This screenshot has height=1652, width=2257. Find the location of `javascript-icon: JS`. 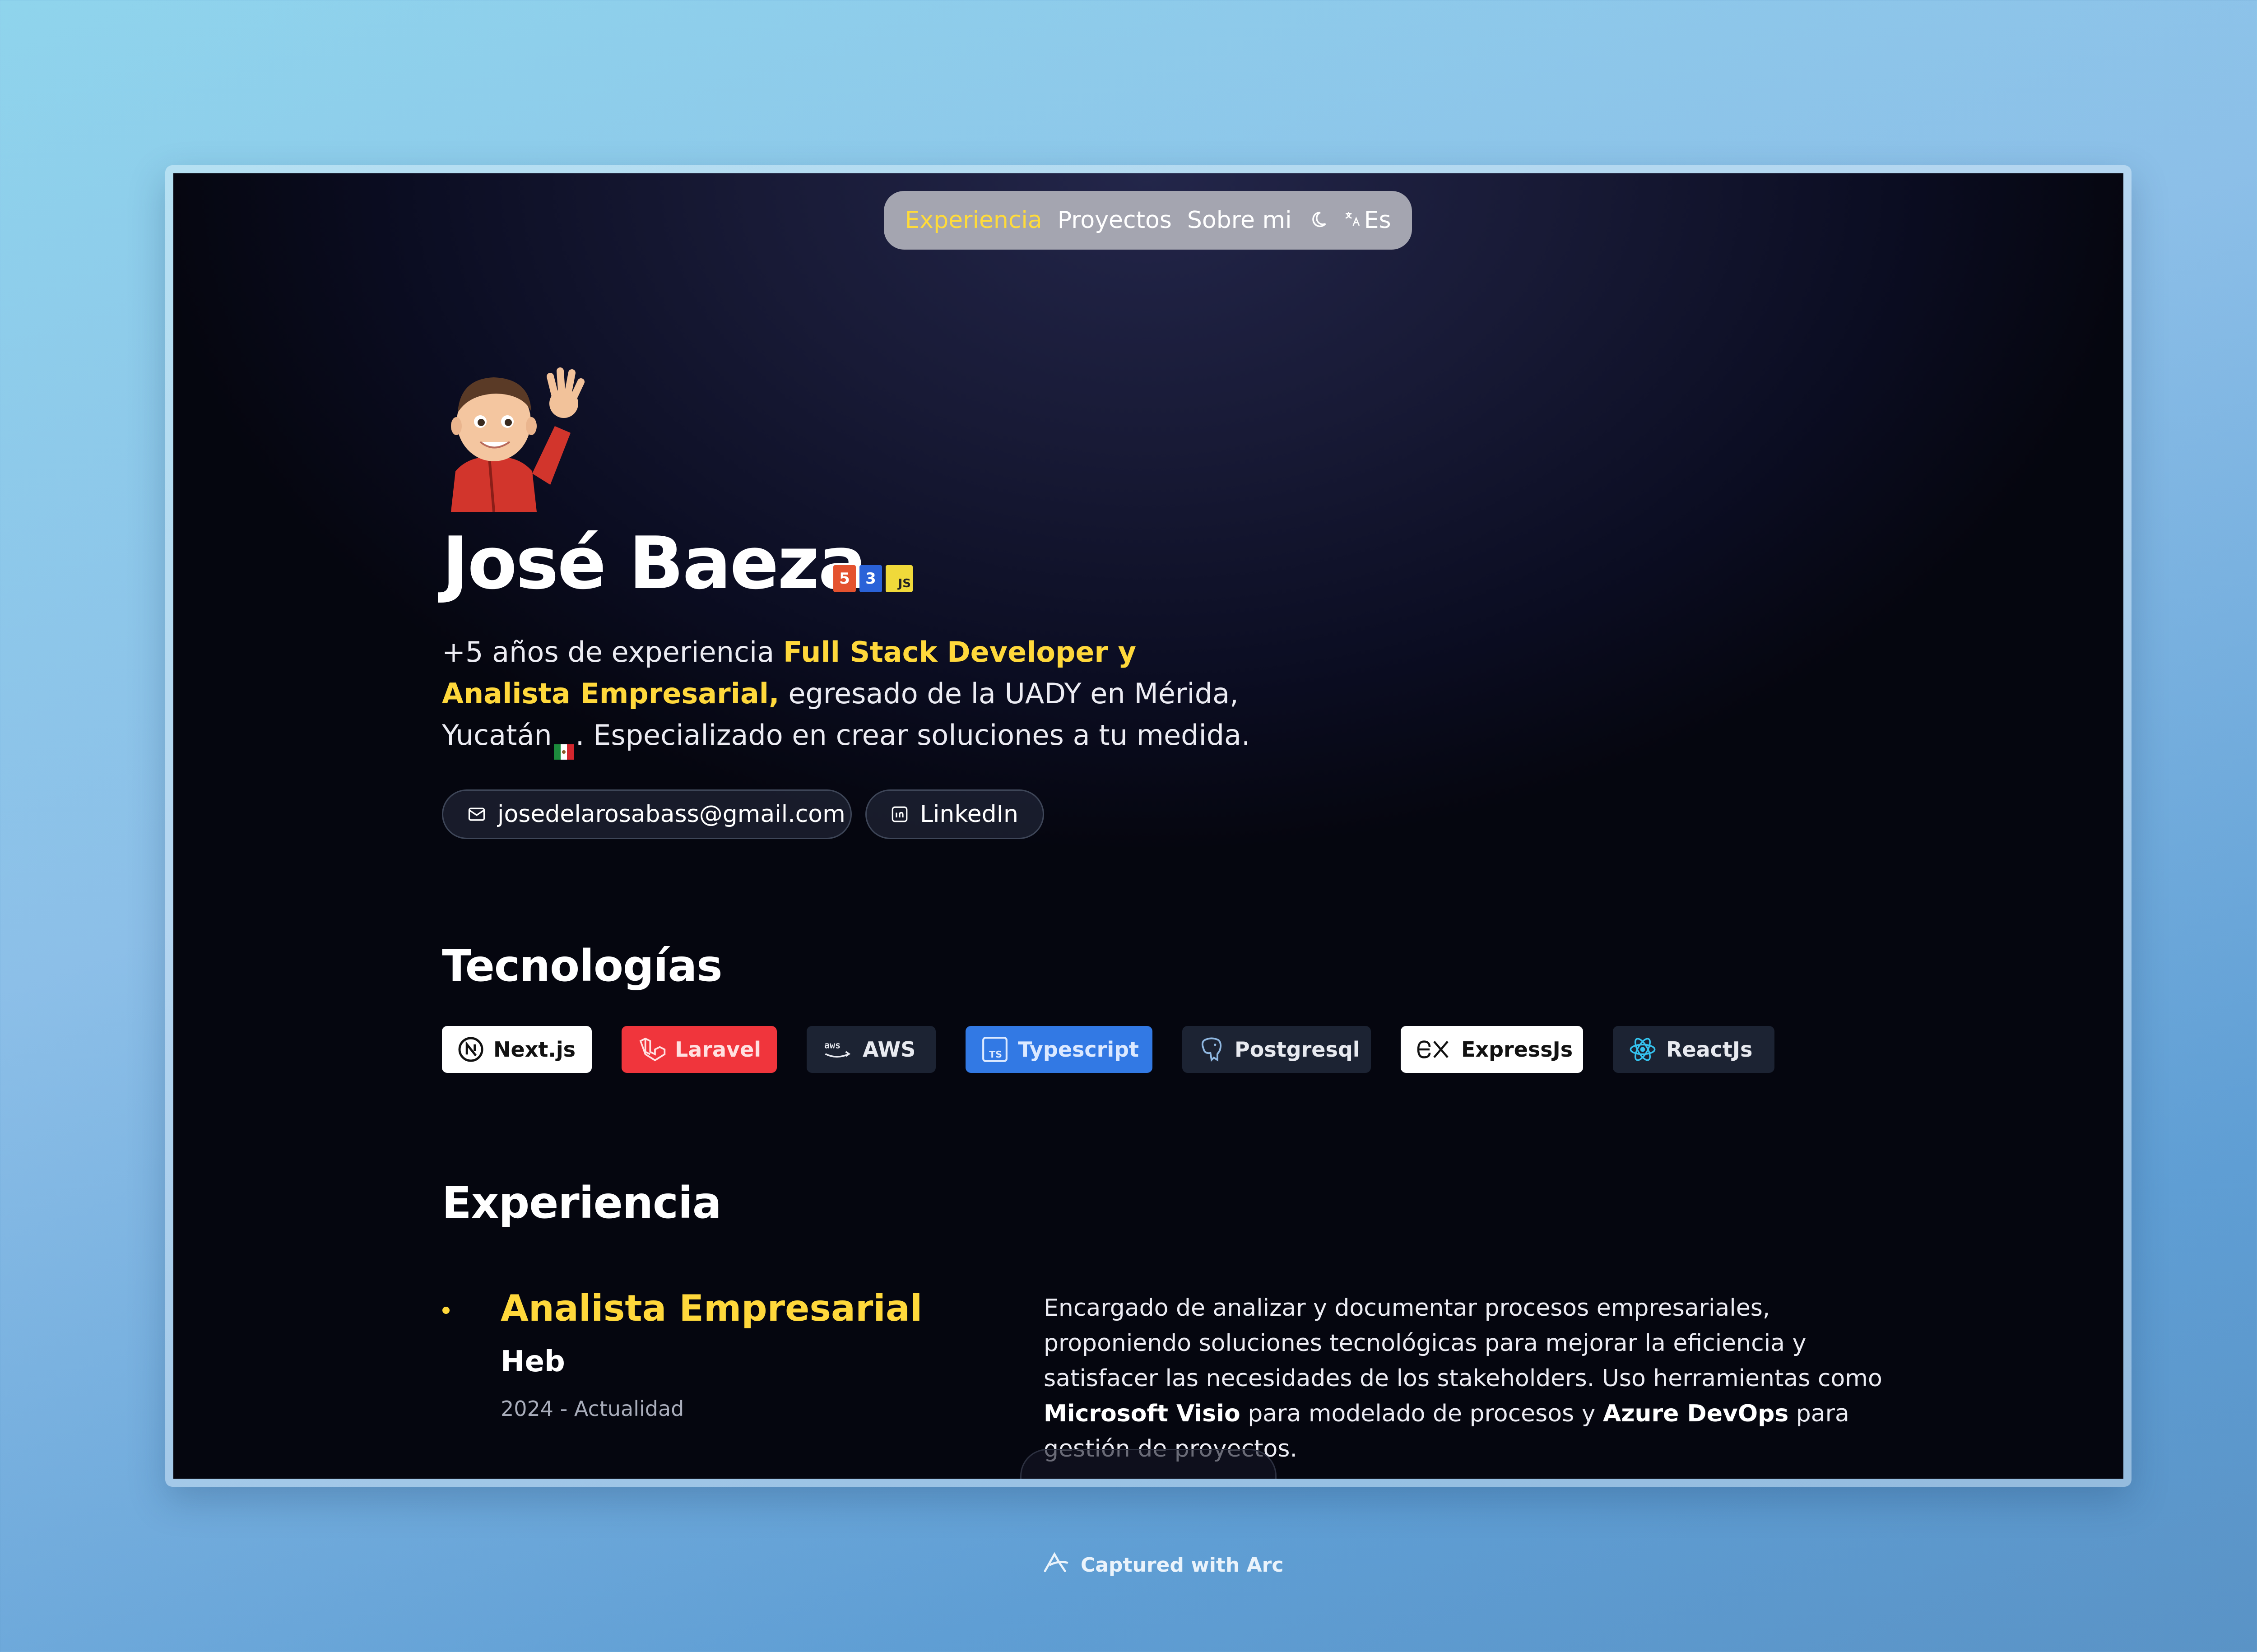

javascript-icon: JS is located at coordinates (900, 578).